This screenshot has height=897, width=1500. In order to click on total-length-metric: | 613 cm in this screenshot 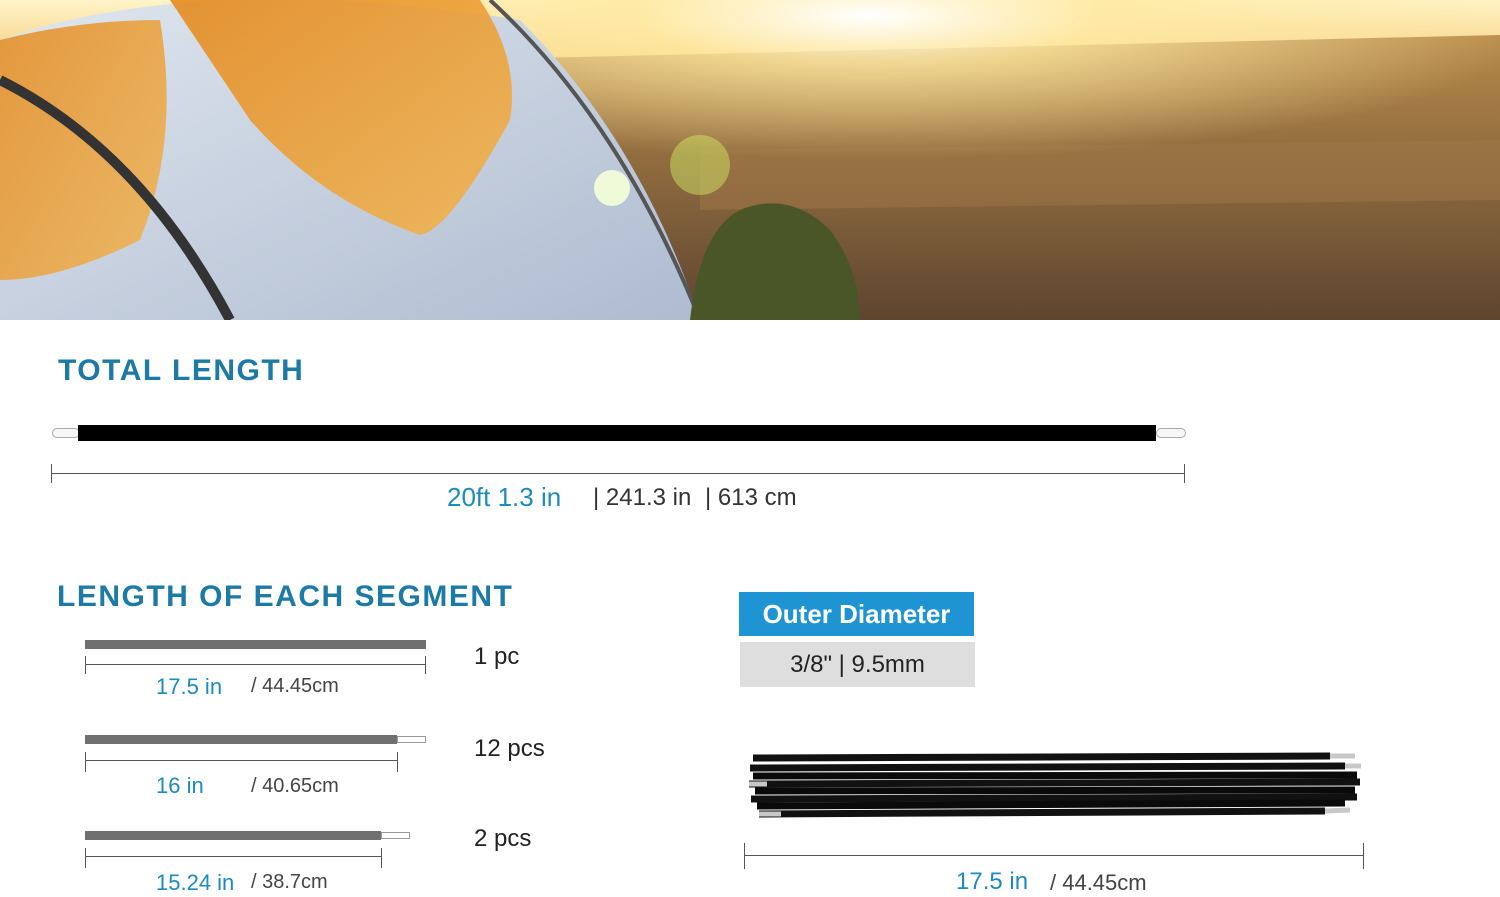, I will do `click(751, 497)`.